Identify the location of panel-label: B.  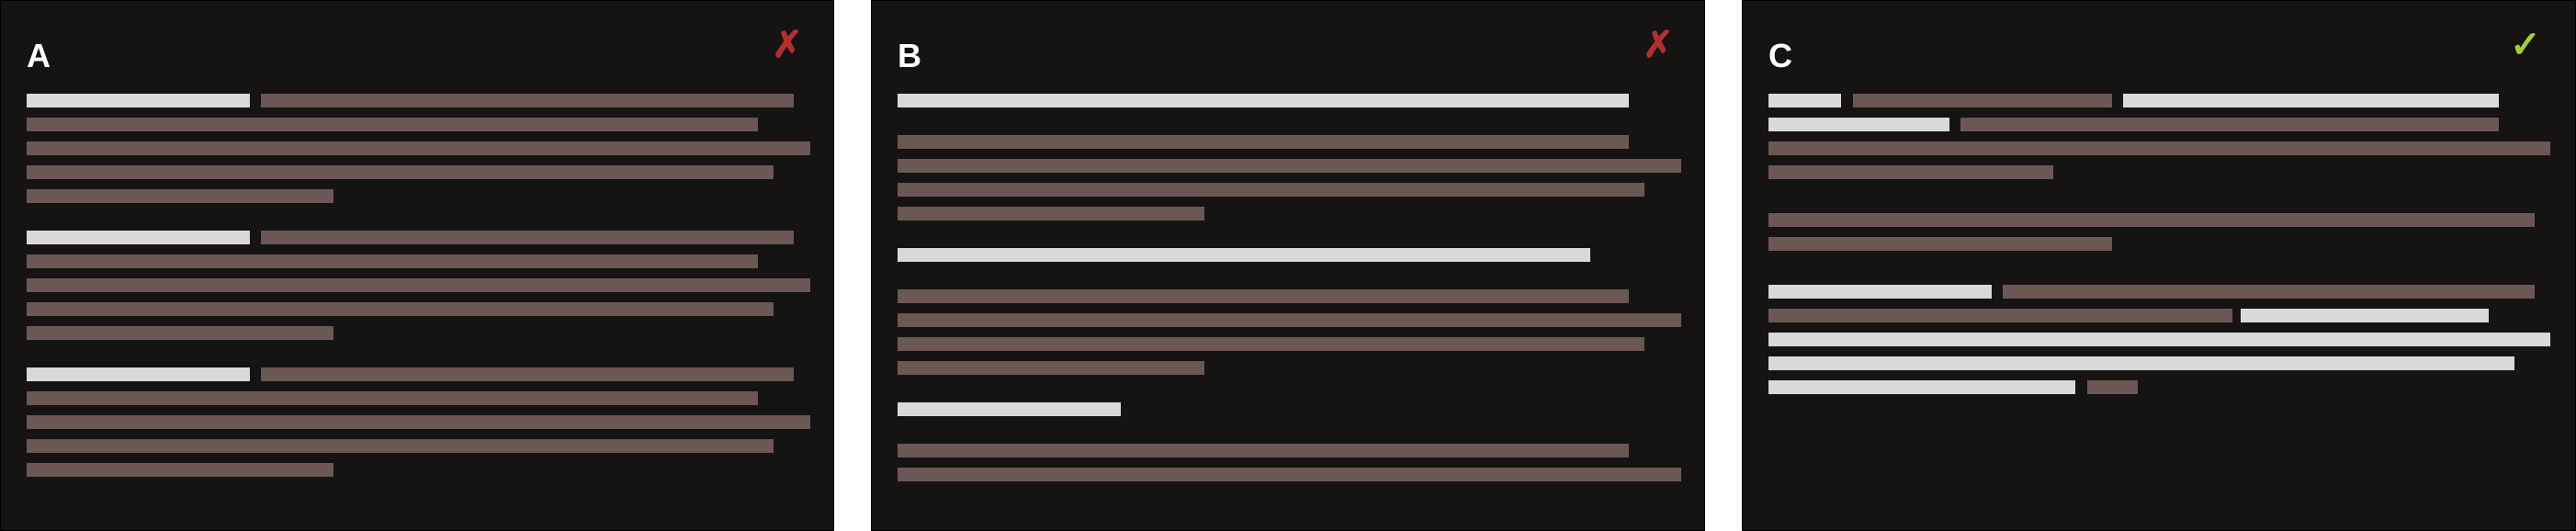
(909, 55).